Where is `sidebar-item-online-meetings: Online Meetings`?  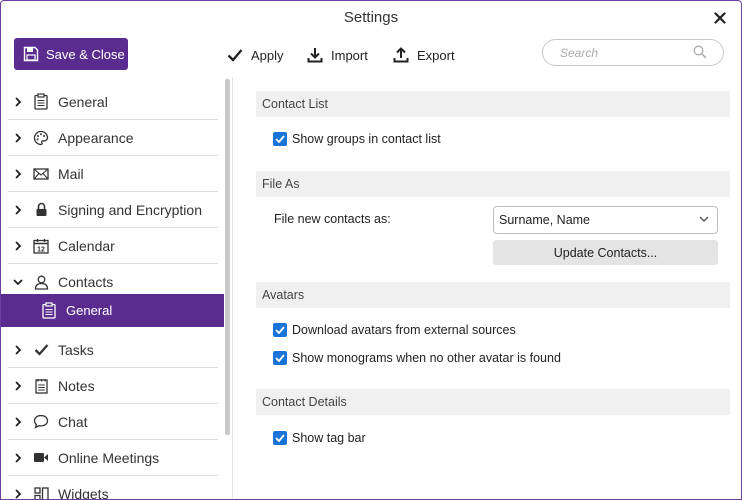 sidebar-item-online-meetings: Online Meetings is located at coordinates (113, 458).